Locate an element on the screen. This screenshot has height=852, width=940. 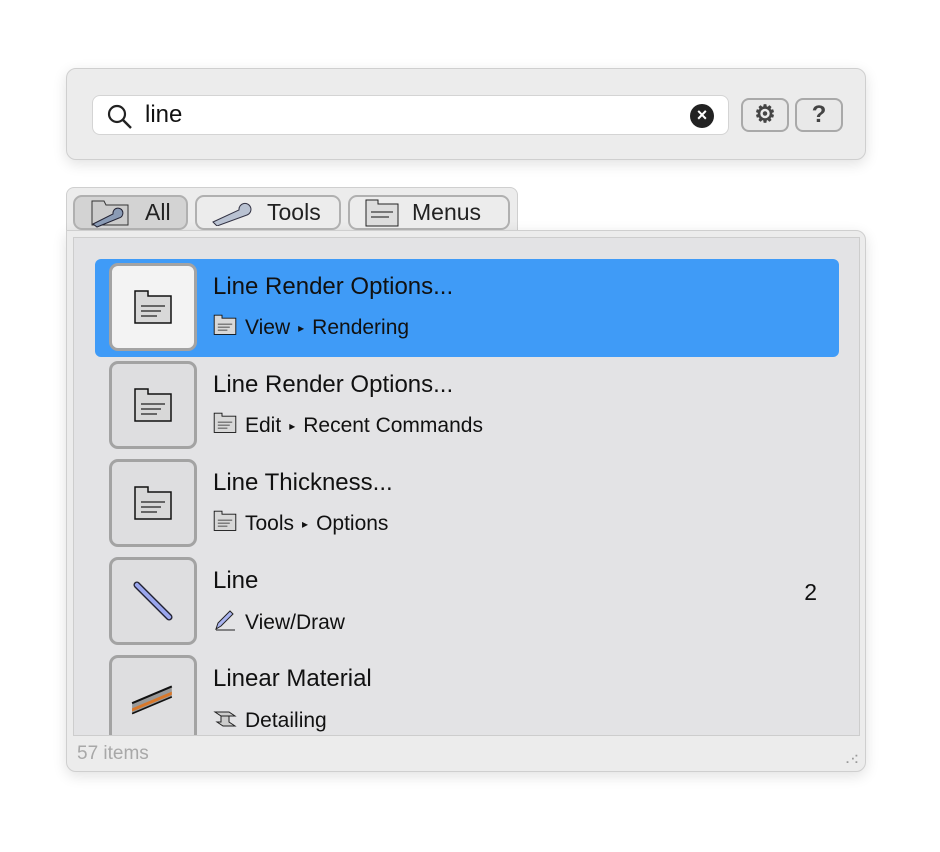
pencil-icon is located at coordinates (225, 623).